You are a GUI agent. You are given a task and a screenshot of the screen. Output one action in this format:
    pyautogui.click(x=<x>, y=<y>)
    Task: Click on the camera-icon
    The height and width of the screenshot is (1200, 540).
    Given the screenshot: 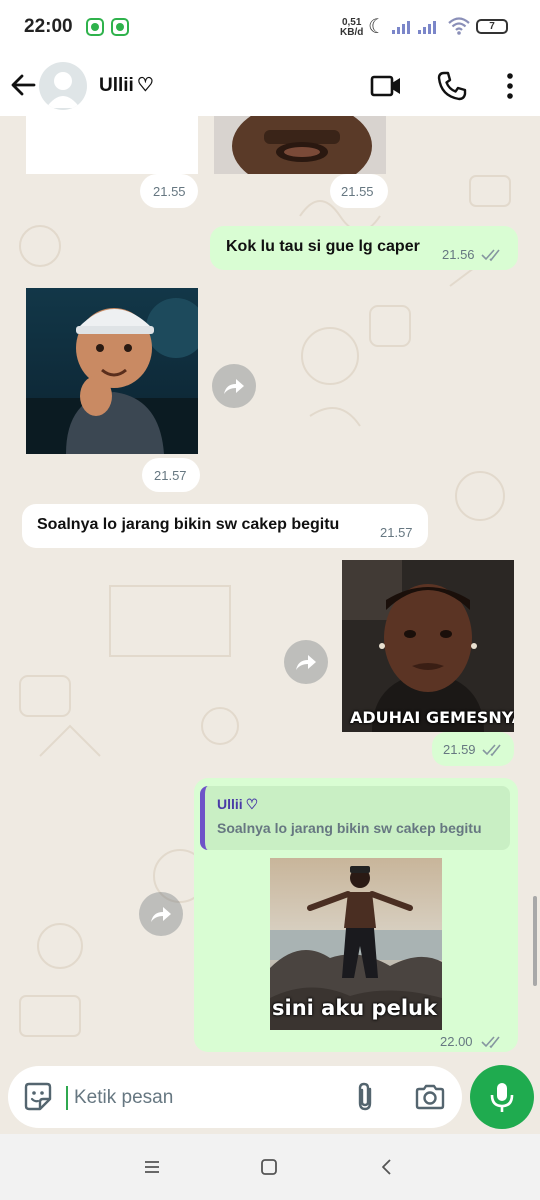 What is the action you would take?
    pyautogui.click(x=430, y=1097)
    